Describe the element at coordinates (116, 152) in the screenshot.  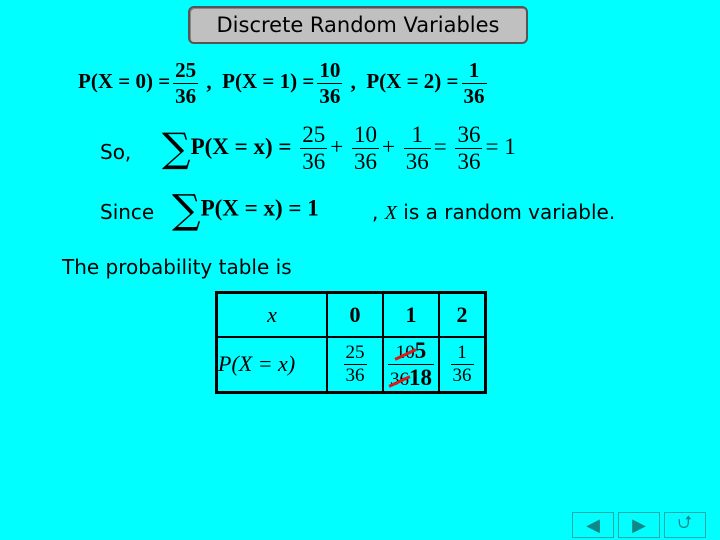
I see `so-label: So,` at that location.